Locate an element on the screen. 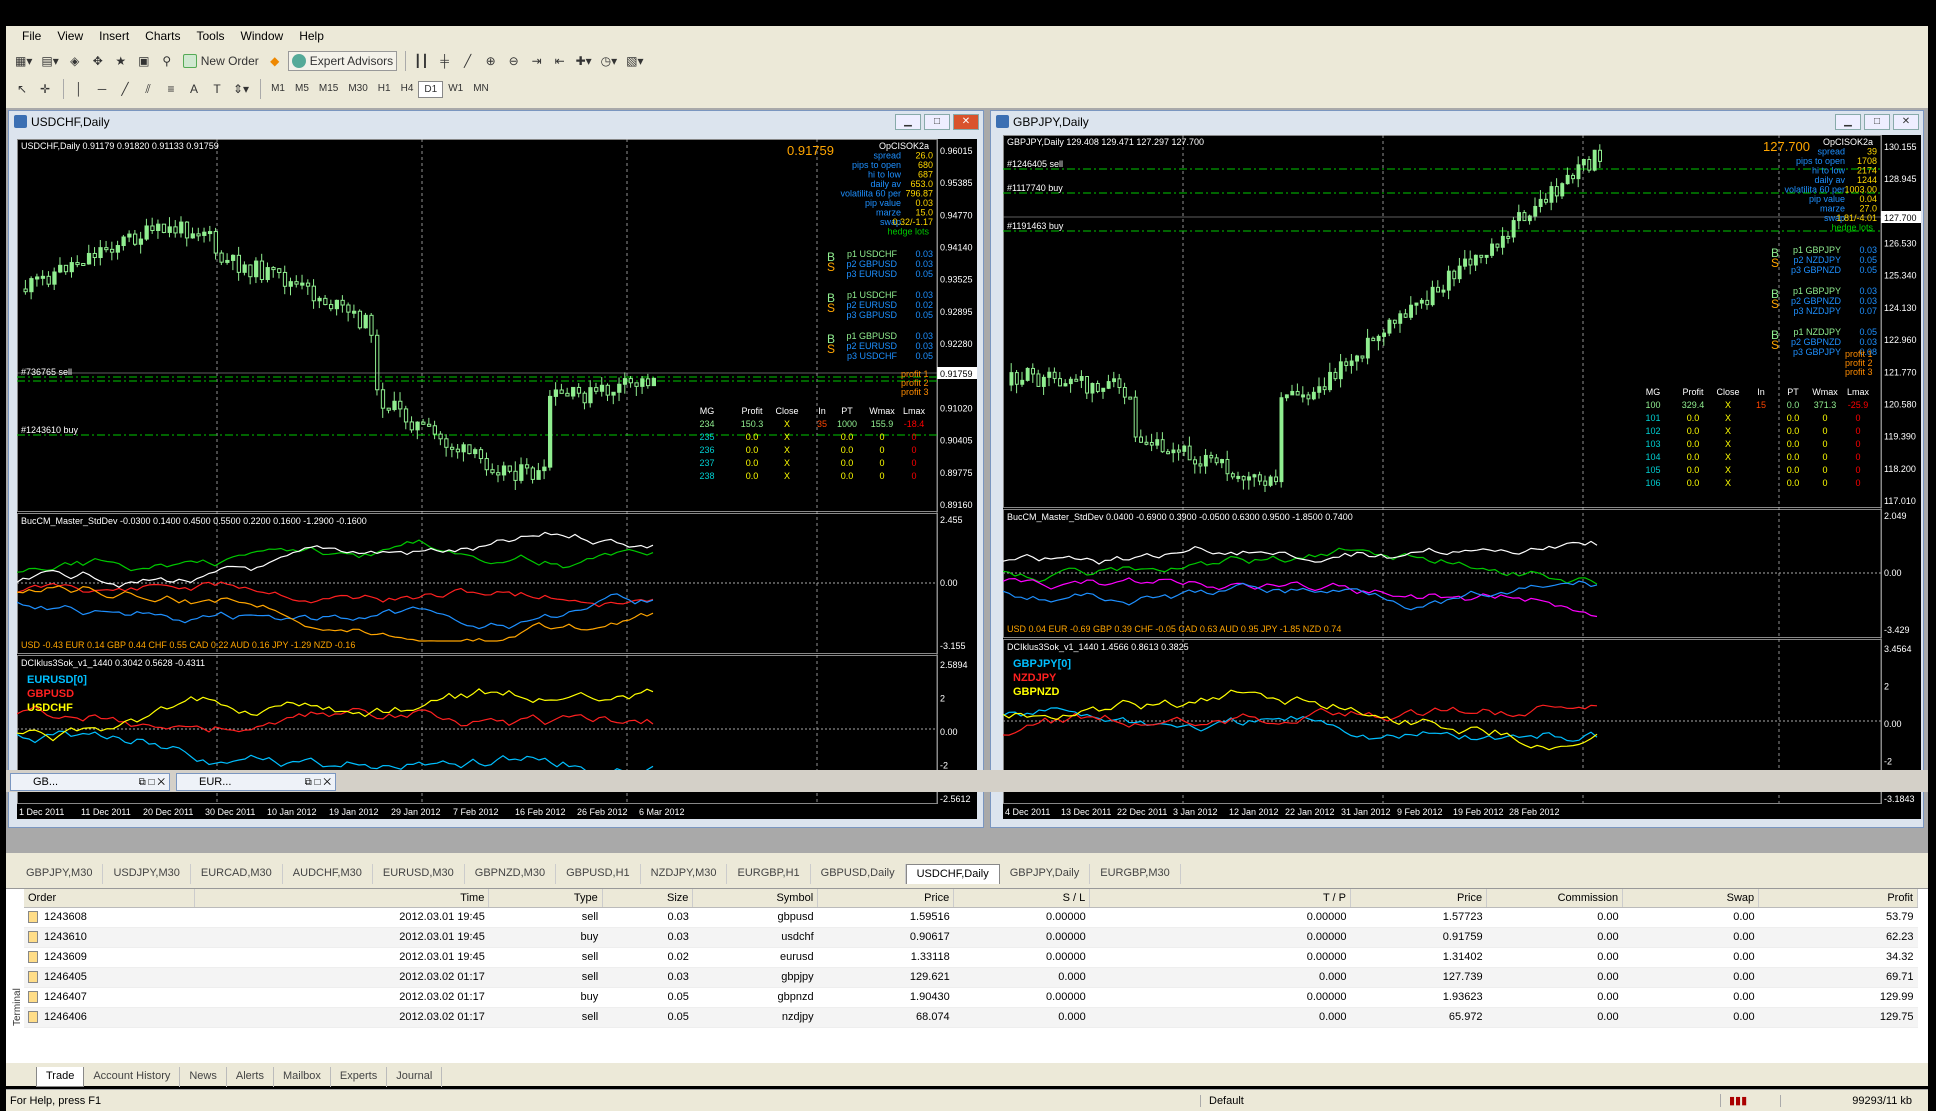 The image size is (1936, 1111). terminal-tab: Alerts is located at coordinates (250, 1077).